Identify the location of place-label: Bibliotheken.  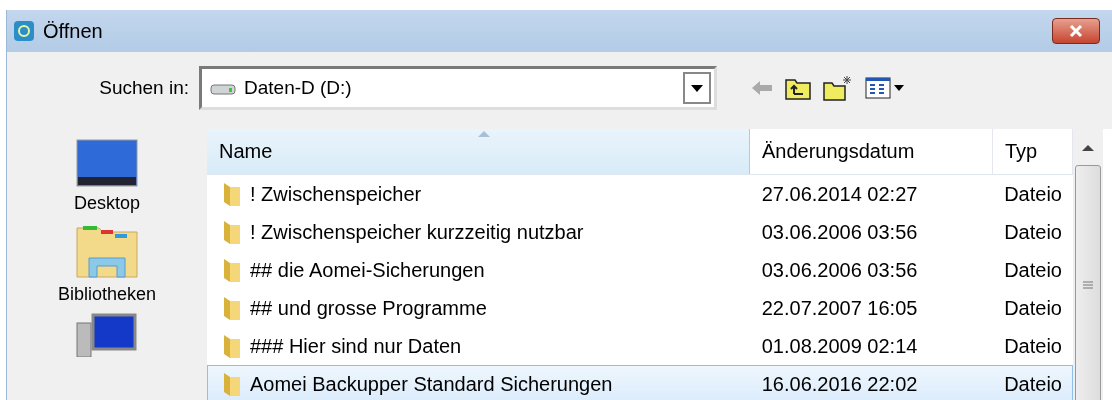
(107, 294).